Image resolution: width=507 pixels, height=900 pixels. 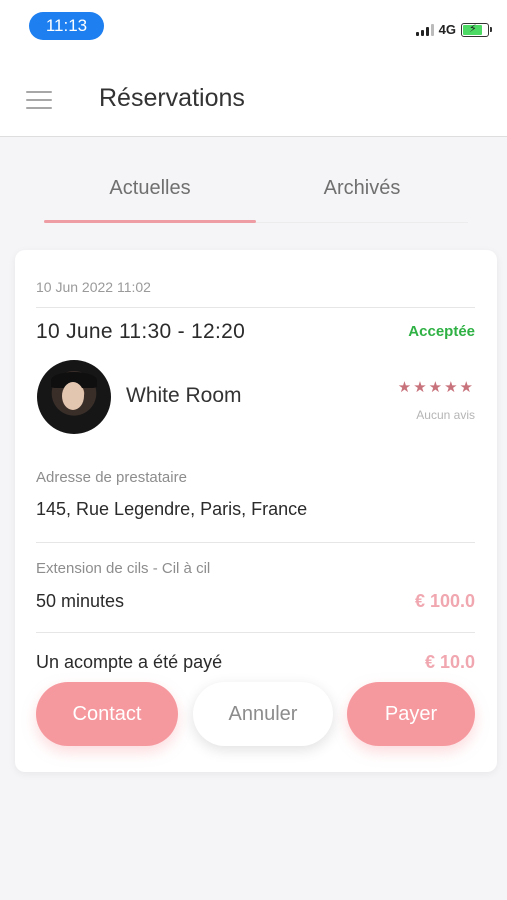 What do you see at coordinates (447, 29) in the screenshot?
I see `network-type: 4G` at bounding box center [447, 29].